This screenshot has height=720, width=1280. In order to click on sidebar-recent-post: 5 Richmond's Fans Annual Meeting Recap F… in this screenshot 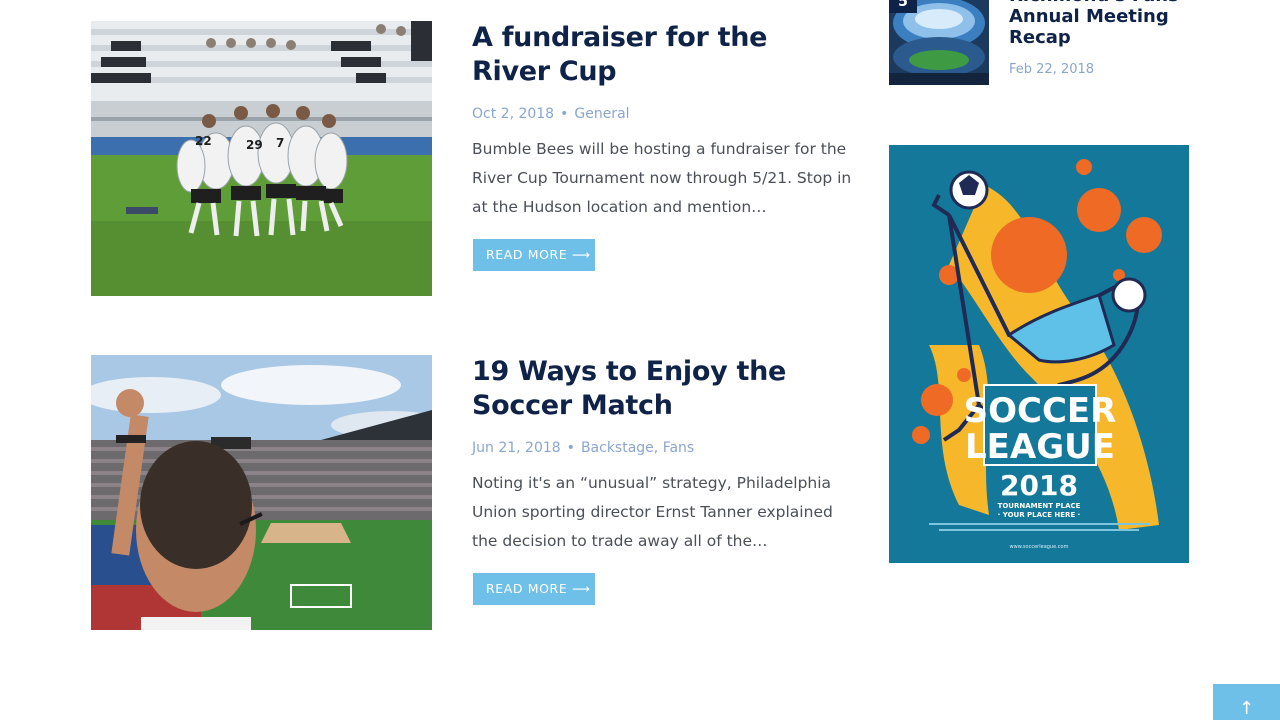, I will do `click(1039, 42)`.